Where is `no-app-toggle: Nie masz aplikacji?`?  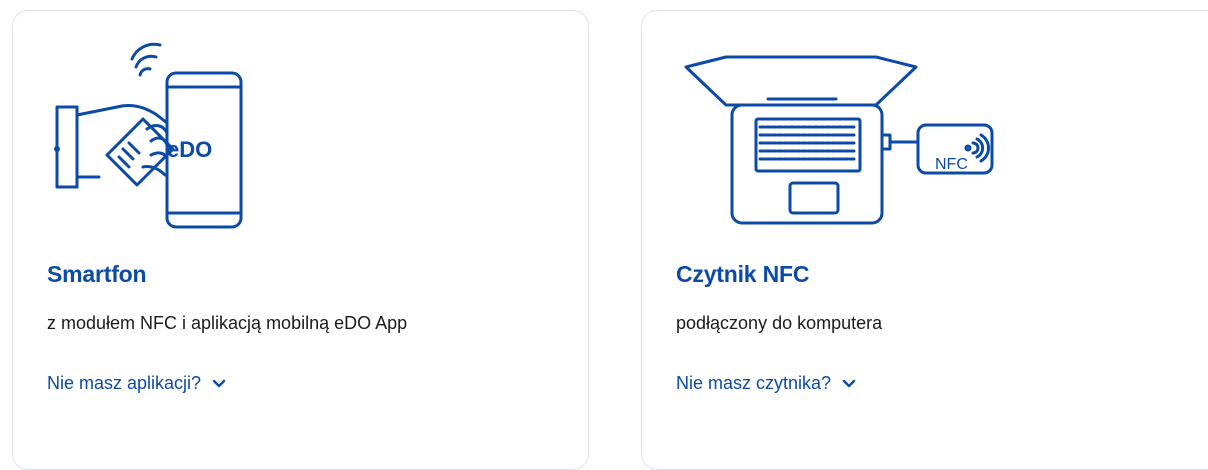 no-app-toggle: Nie masz aplikacji? is located at coordinates (137, 383).